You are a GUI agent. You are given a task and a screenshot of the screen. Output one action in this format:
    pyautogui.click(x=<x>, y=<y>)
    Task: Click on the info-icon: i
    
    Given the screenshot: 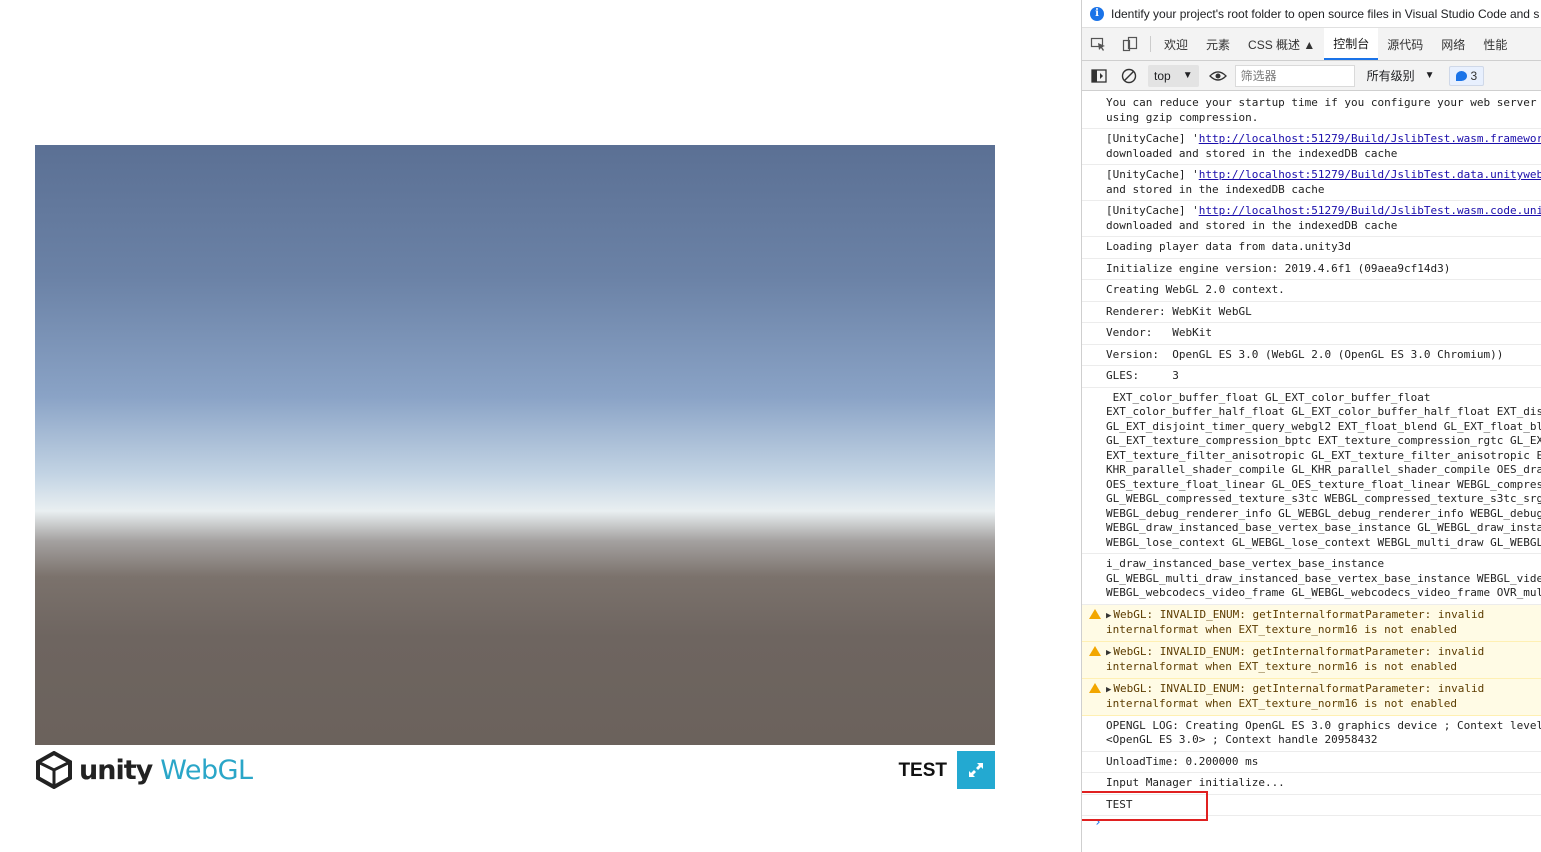 What is the action you would take?
    pyautogui.click(x=1097, y=13)
    